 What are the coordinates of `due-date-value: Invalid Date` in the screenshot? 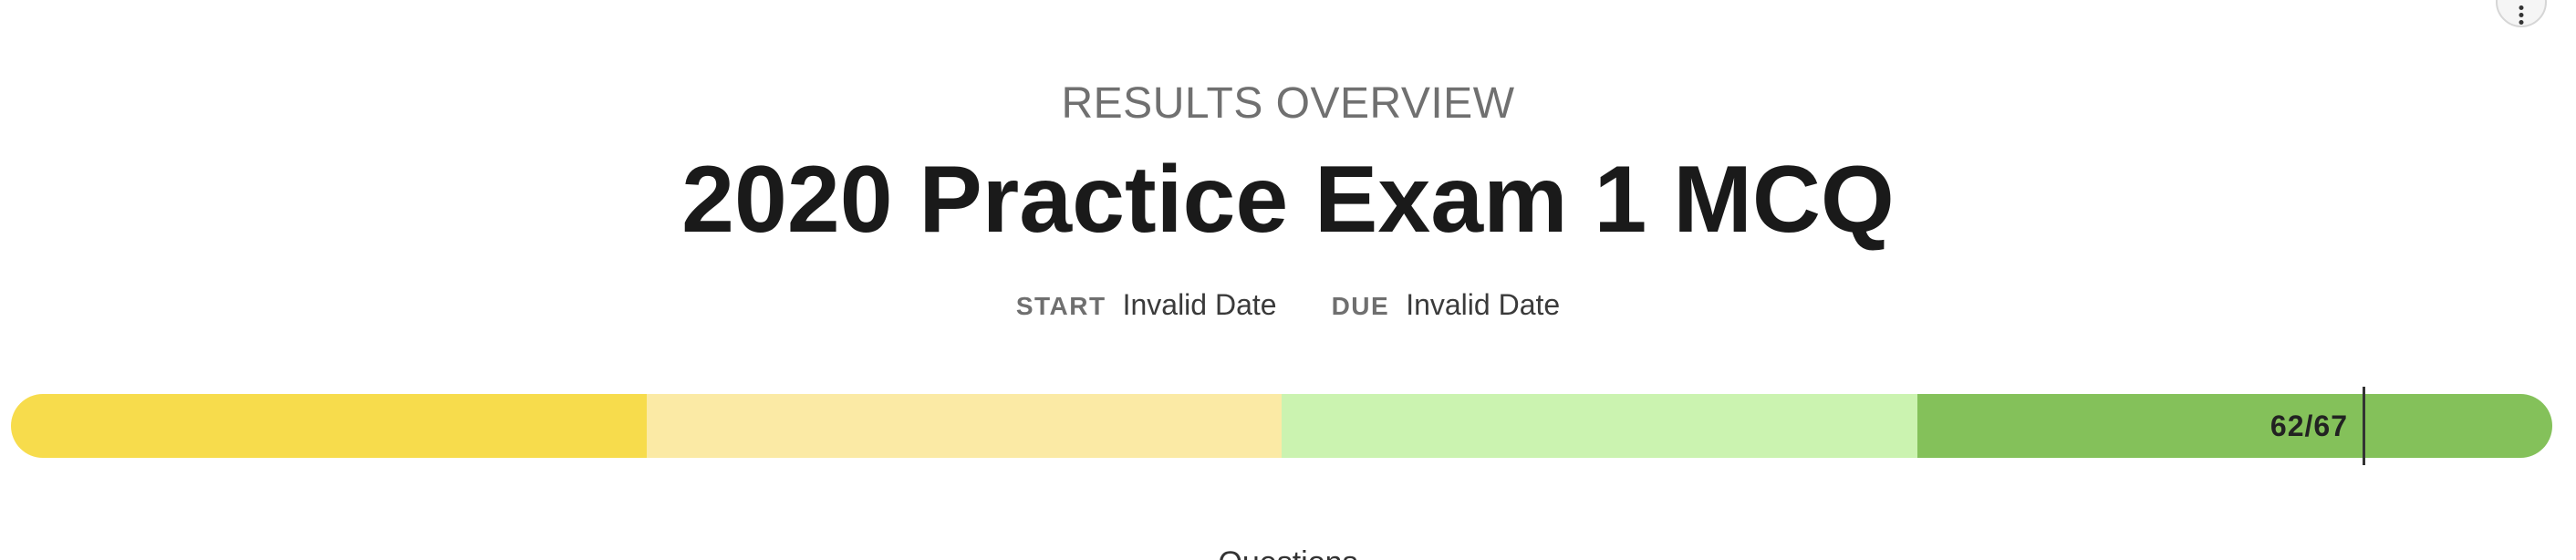 It's located at (1483, 304).